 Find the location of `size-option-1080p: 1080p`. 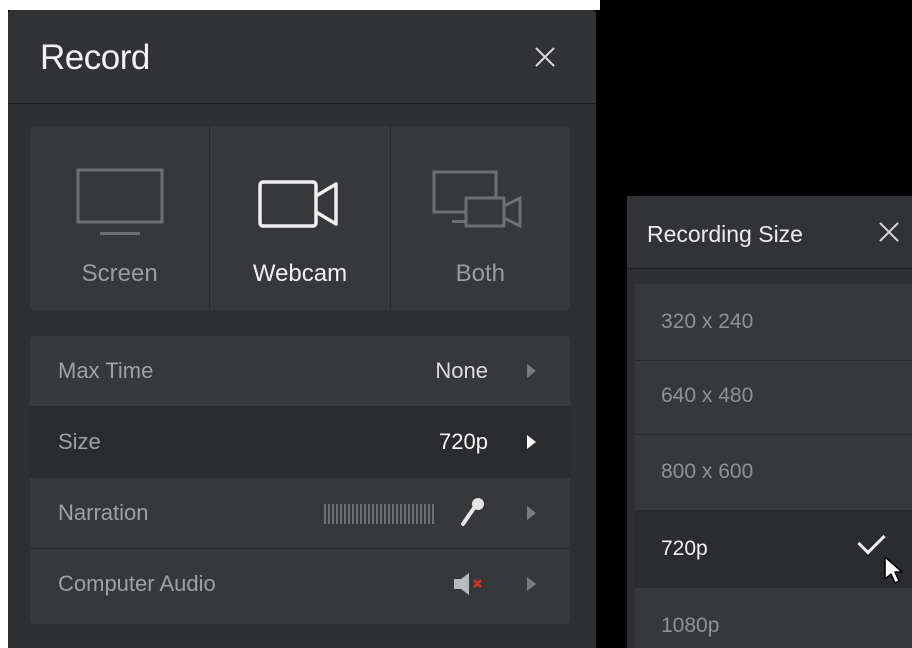

size-option-1080p: 1080p is located at coordinates (773, 618).